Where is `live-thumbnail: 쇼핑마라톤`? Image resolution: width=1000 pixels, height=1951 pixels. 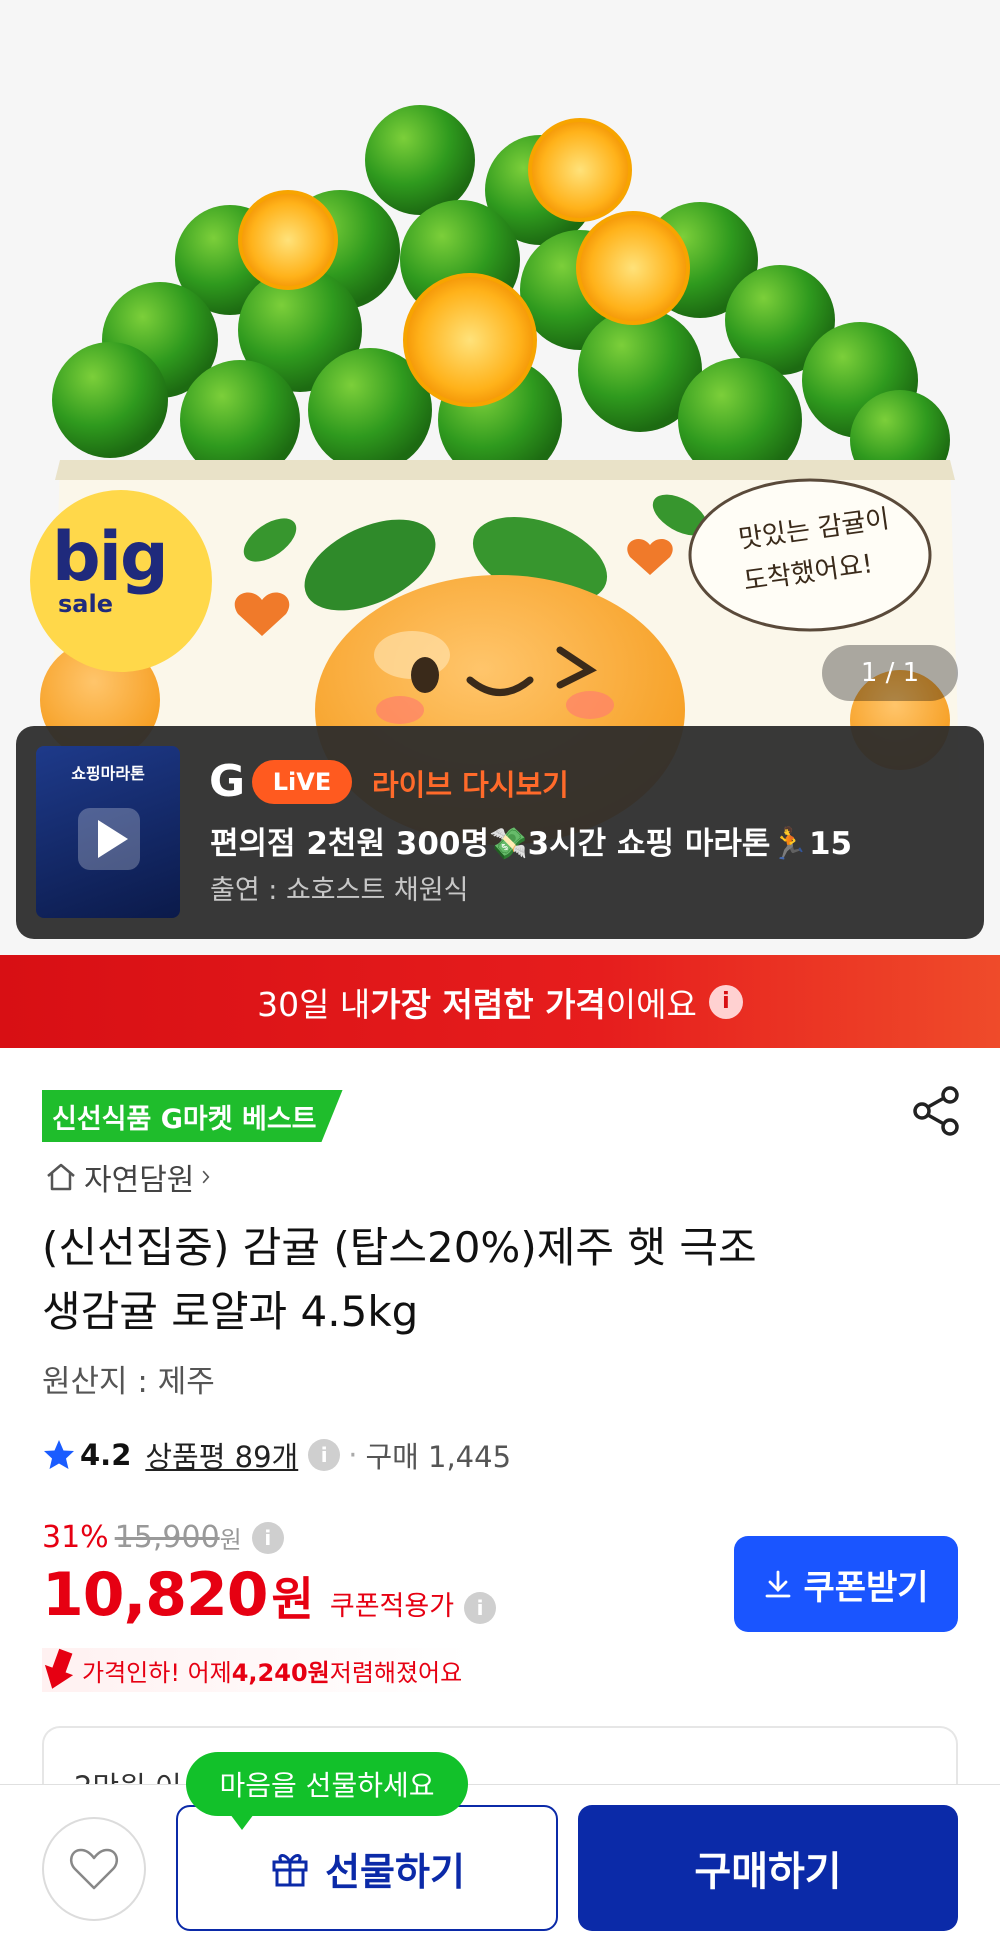 live-thumbnail: 쇼핑마라톤 is located at coordinates (108, 832).